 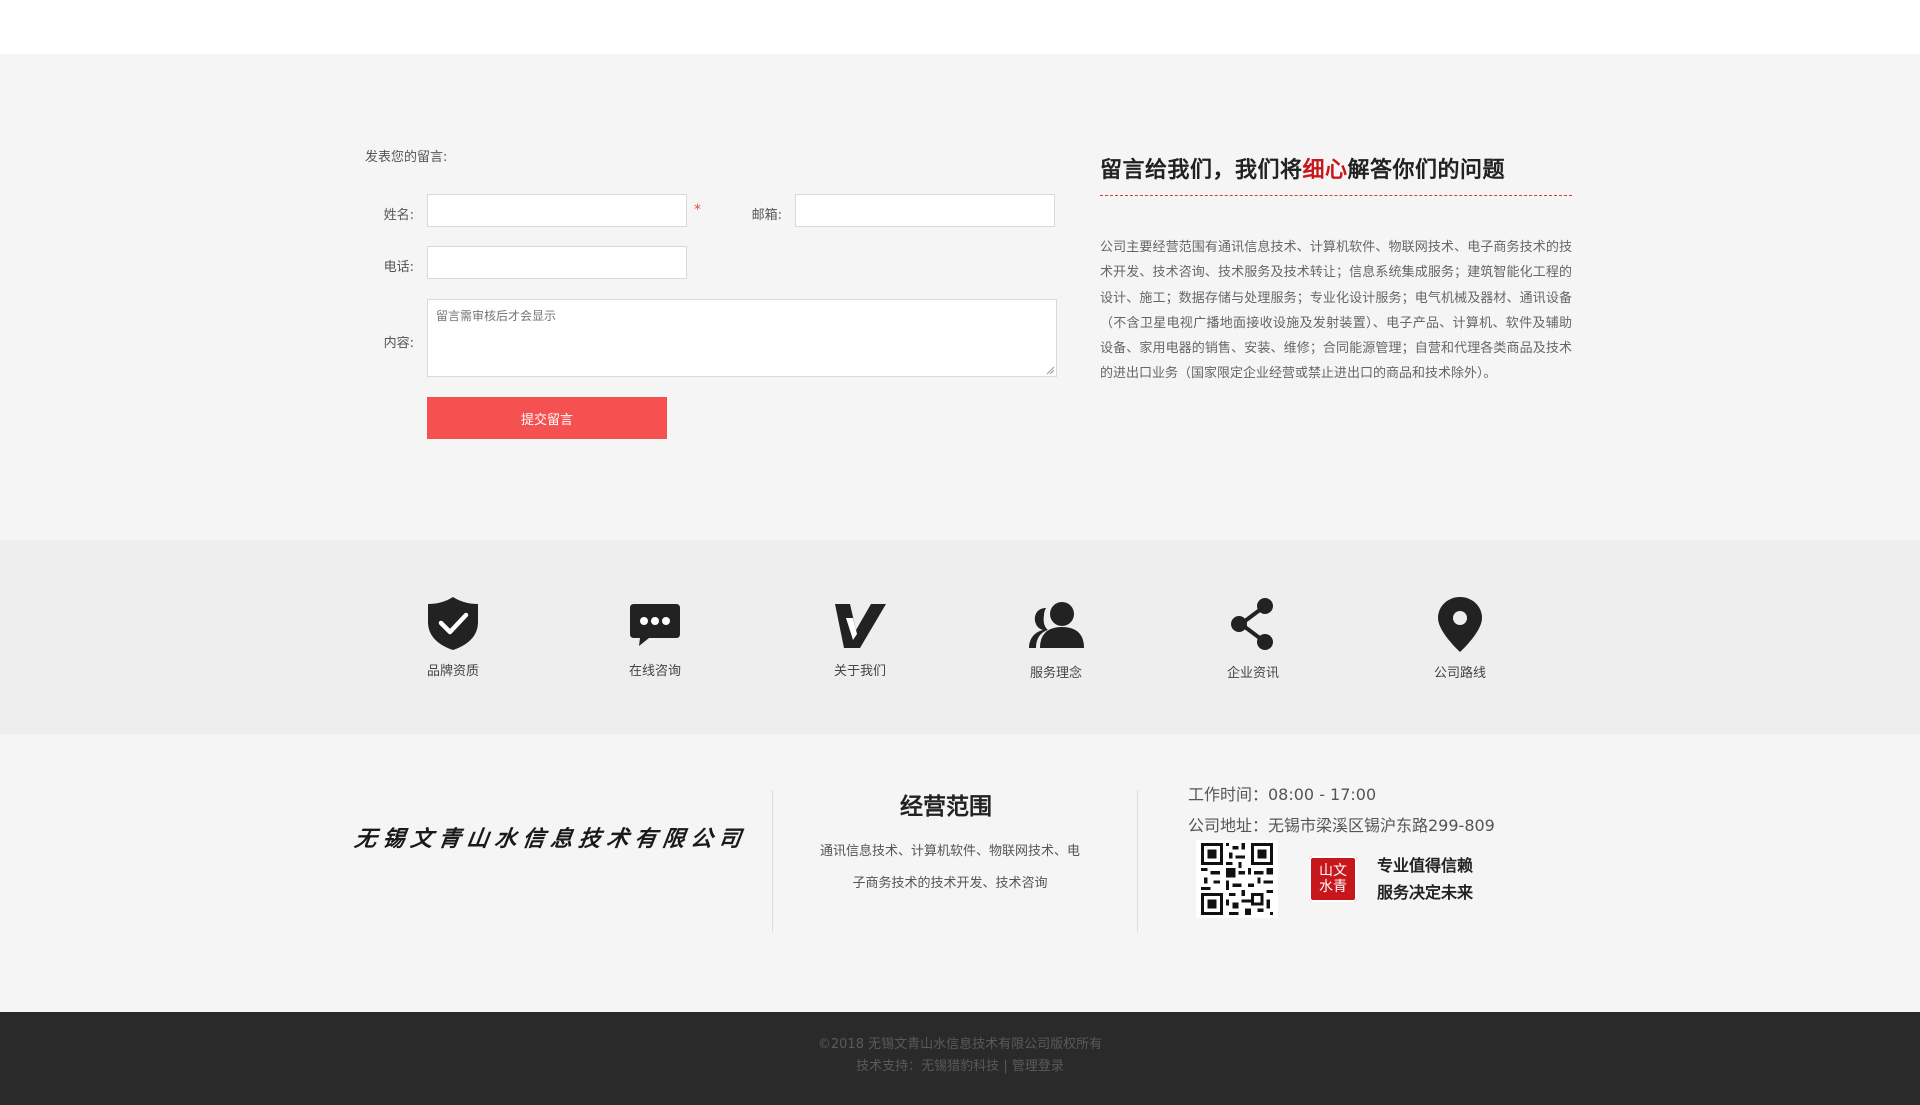 I want to click on admin-login-link: 管理登录, so click(x=1038, y=1066).